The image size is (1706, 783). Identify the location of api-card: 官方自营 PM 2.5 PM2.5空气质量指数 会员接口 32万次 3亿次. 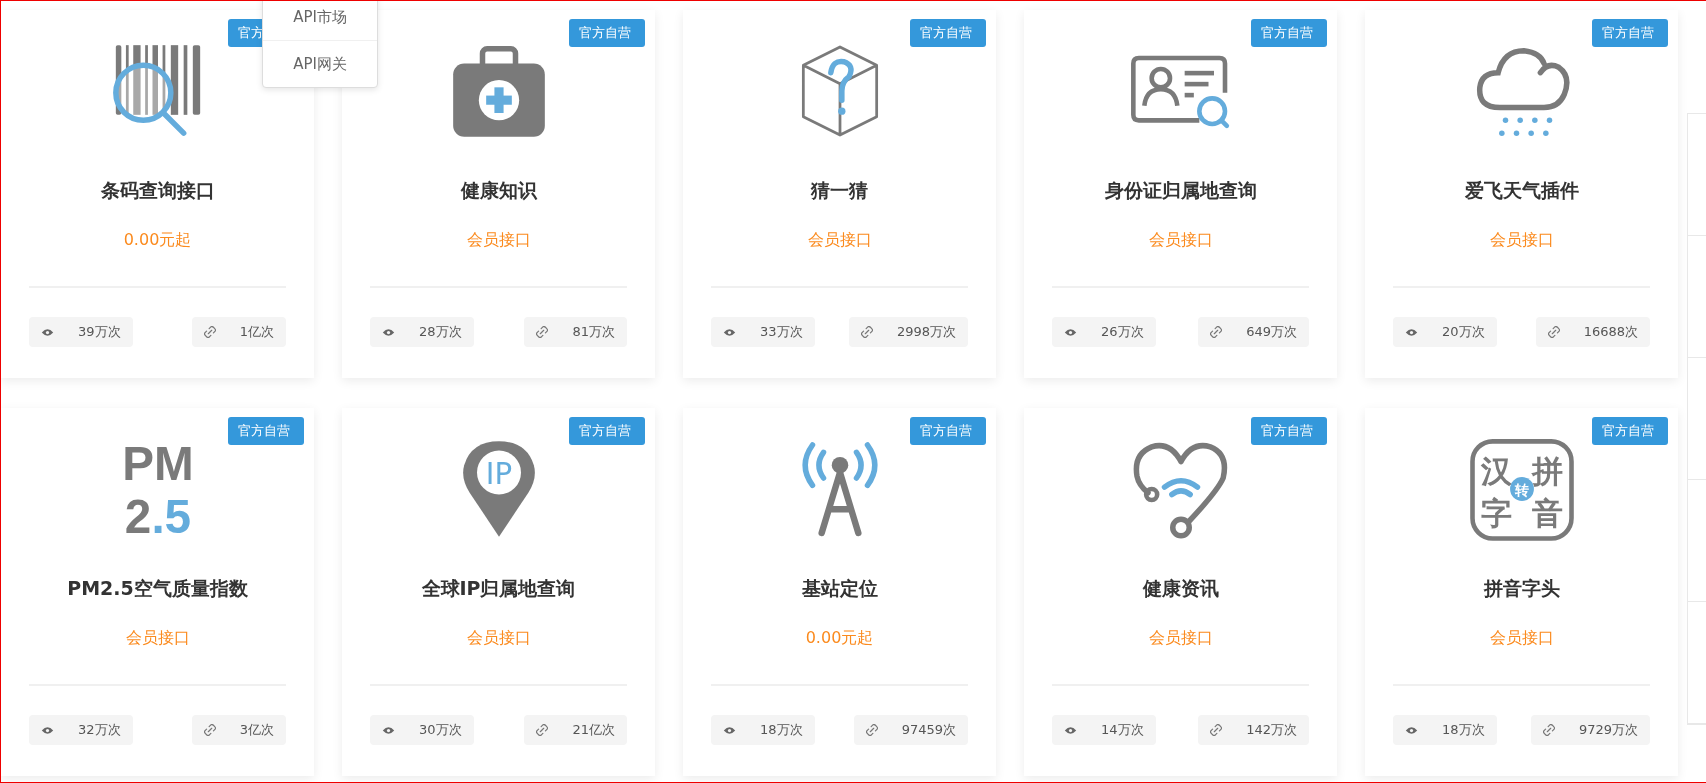
(157, 592).